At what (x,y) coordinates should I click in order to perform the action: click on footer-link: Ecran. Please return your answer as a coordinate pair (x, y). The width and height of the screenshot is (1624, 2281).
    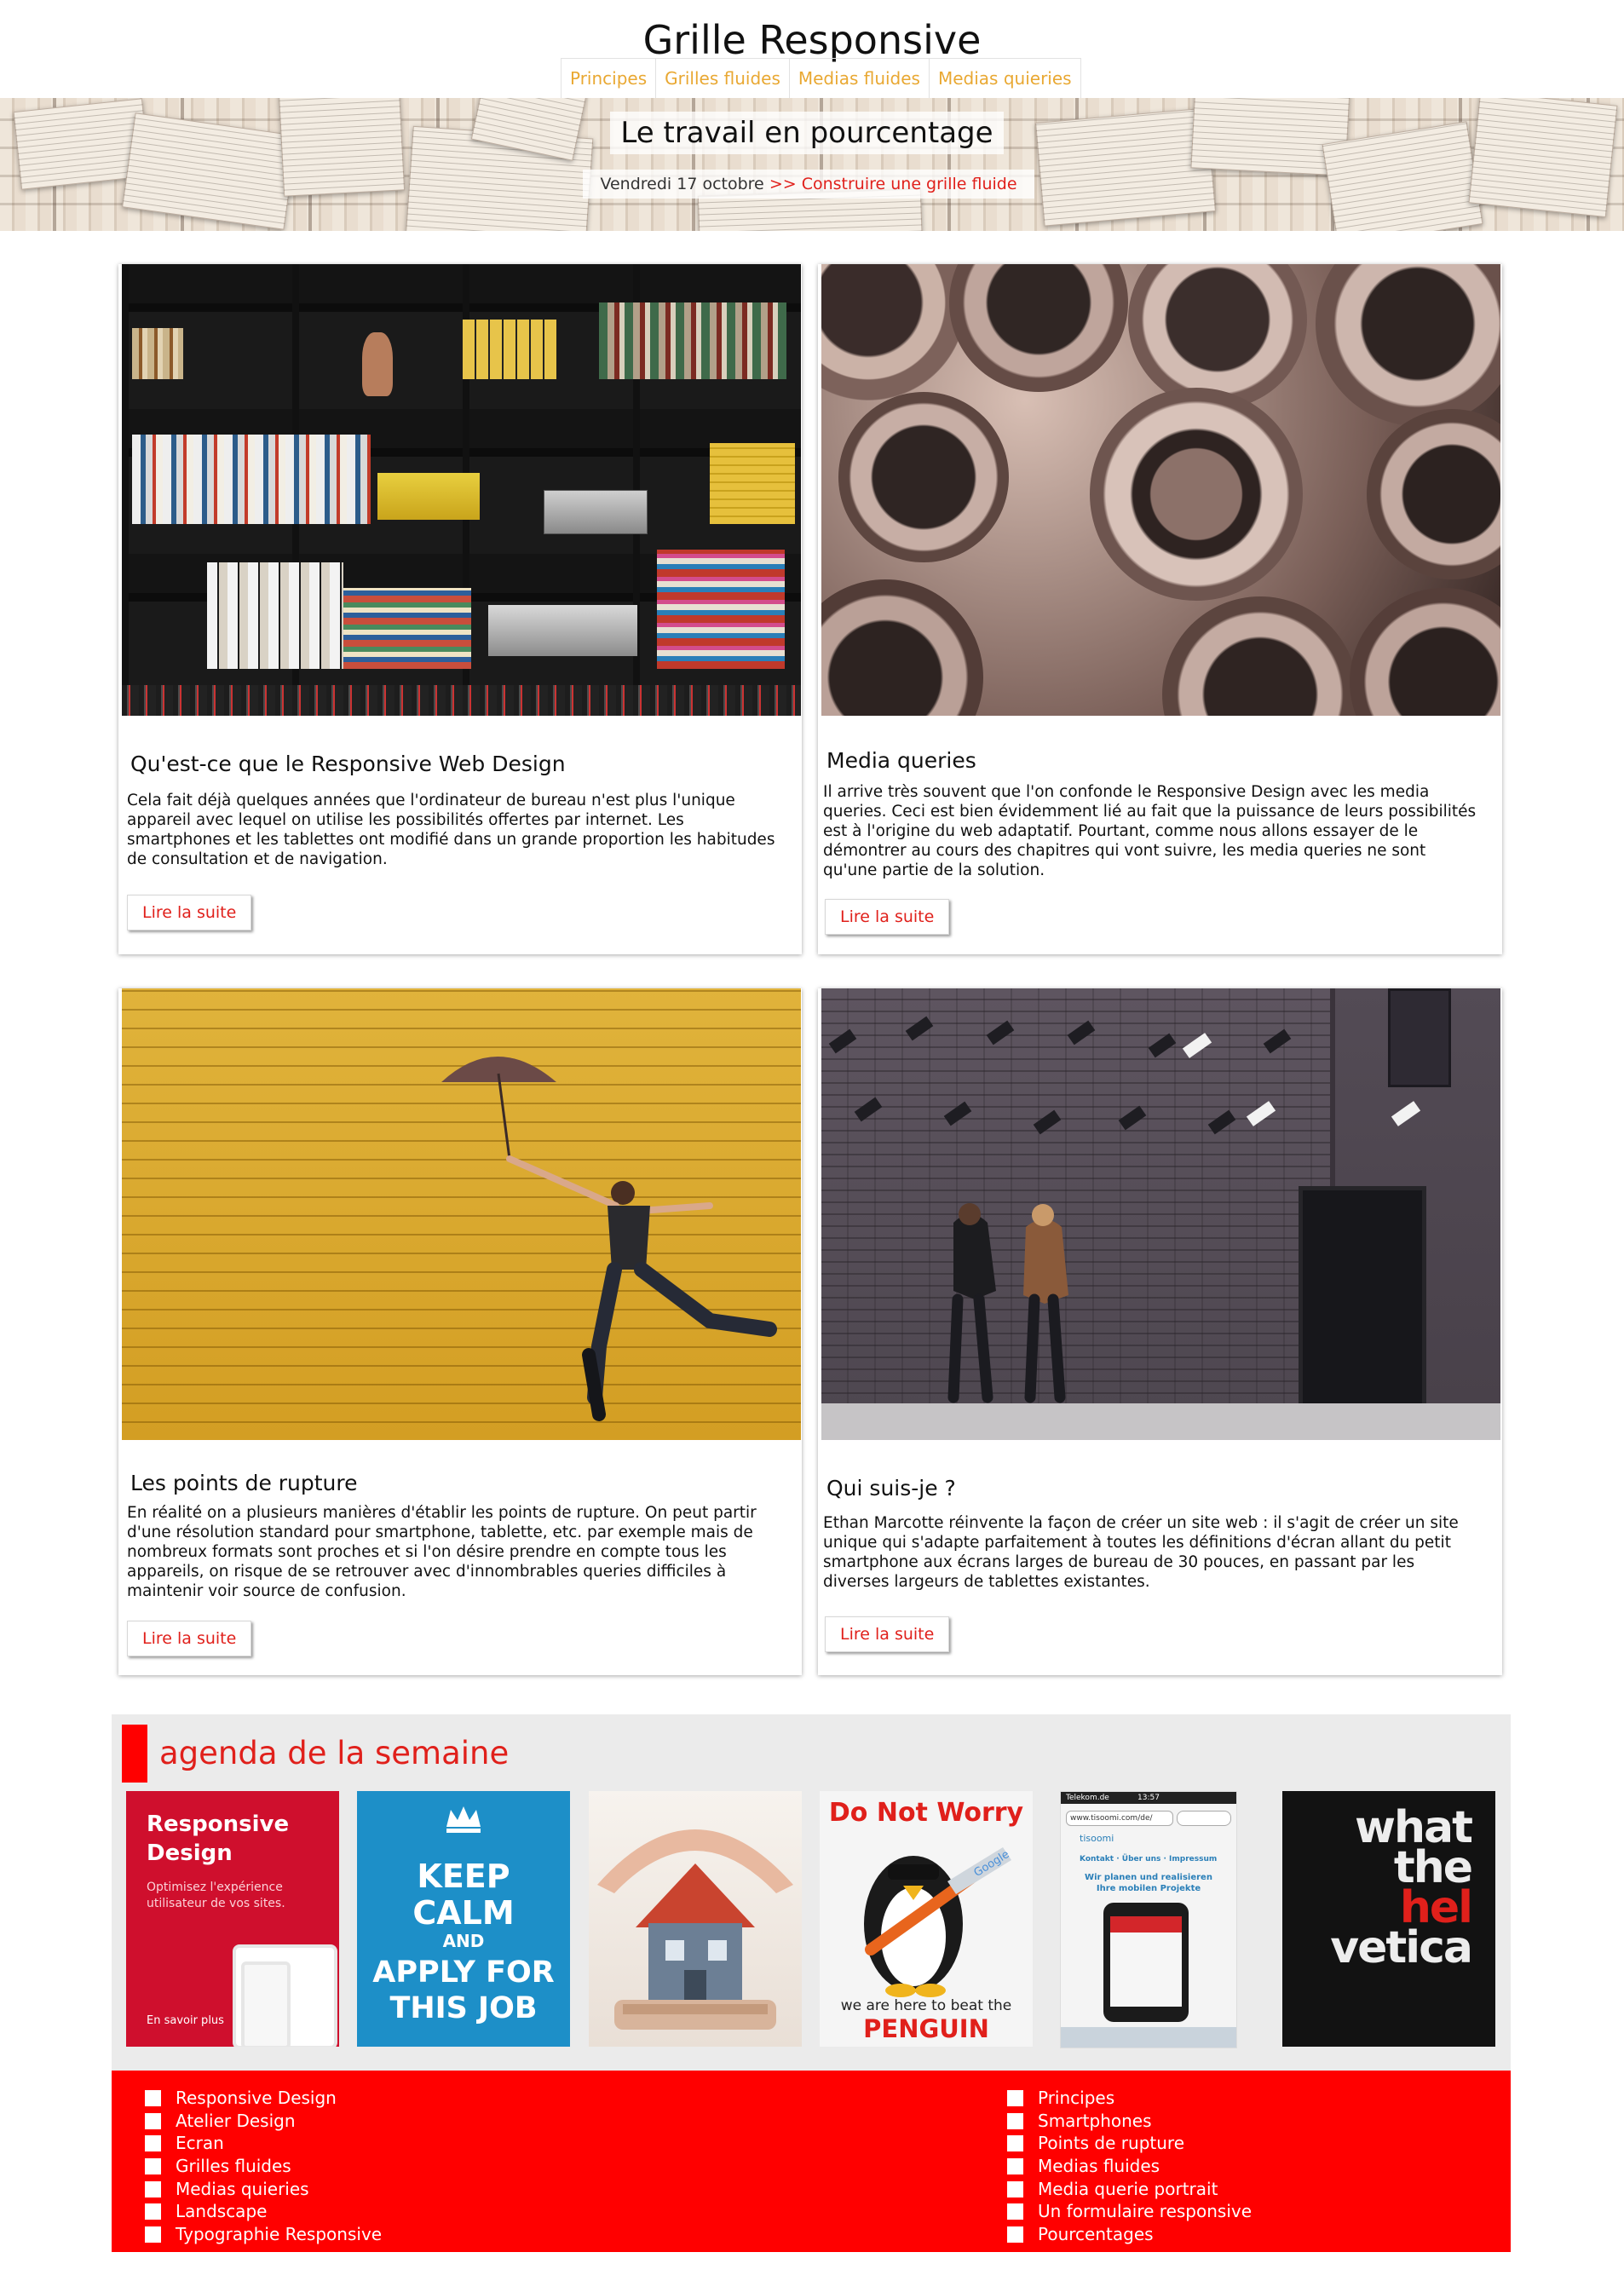
    Looking at the image, I should click on (247, 2143).